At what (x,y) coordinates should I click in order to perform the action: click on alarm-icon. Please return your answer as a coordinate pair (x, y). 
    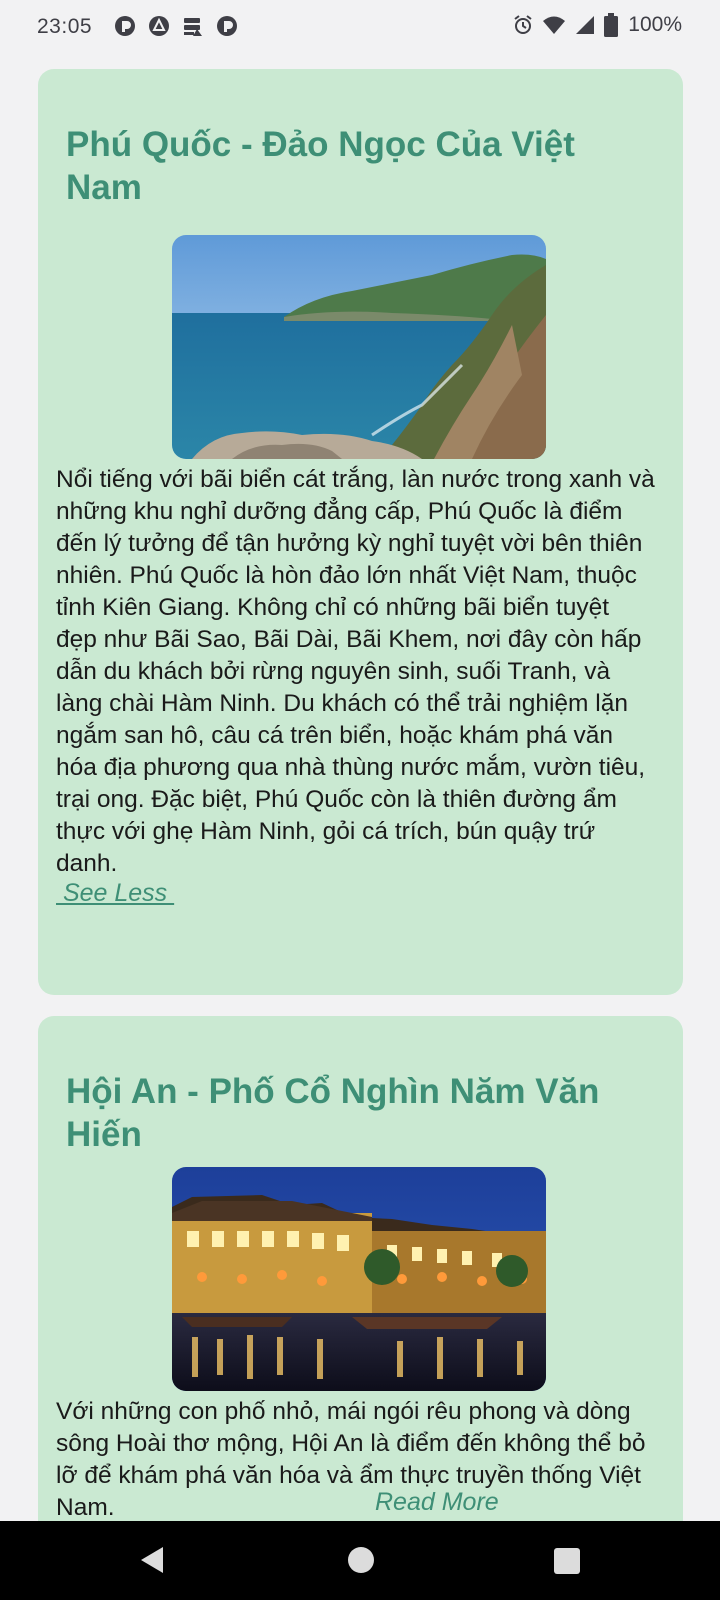
    Looking at the image, I should click on (523, 25).